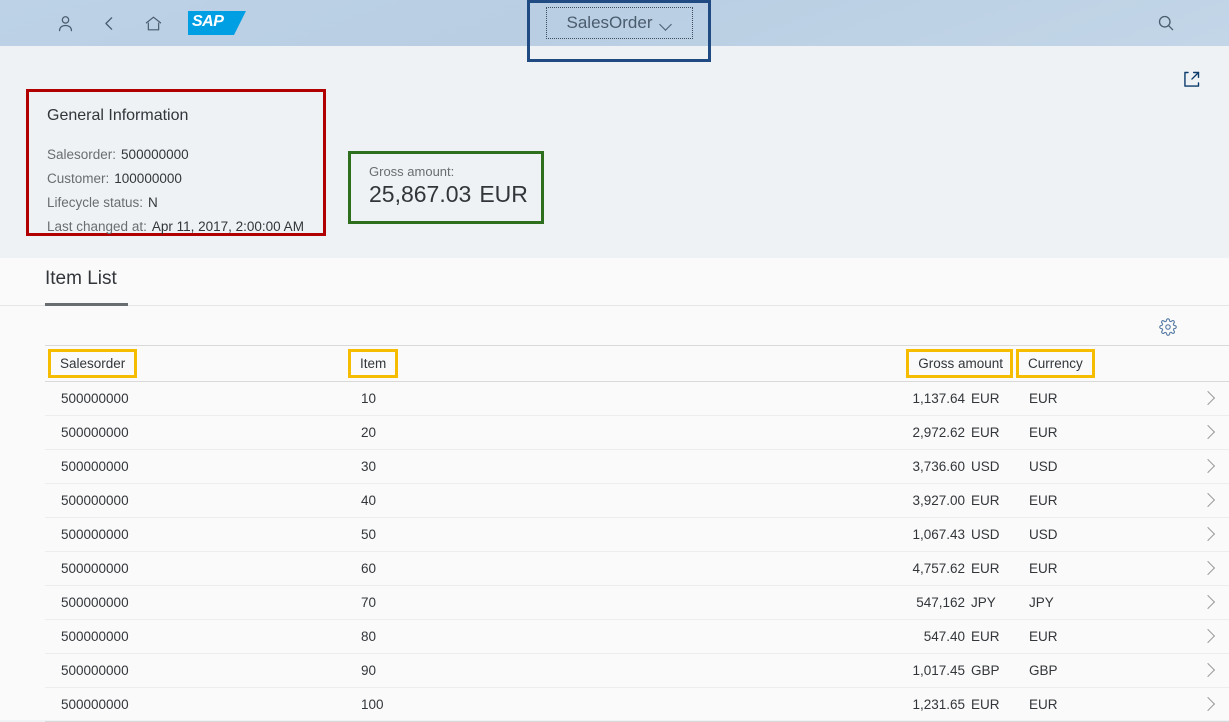 The width and height of the screenshot is (1229, 722). I want to click on column-header-currency: Currency, so click(1108, 363).